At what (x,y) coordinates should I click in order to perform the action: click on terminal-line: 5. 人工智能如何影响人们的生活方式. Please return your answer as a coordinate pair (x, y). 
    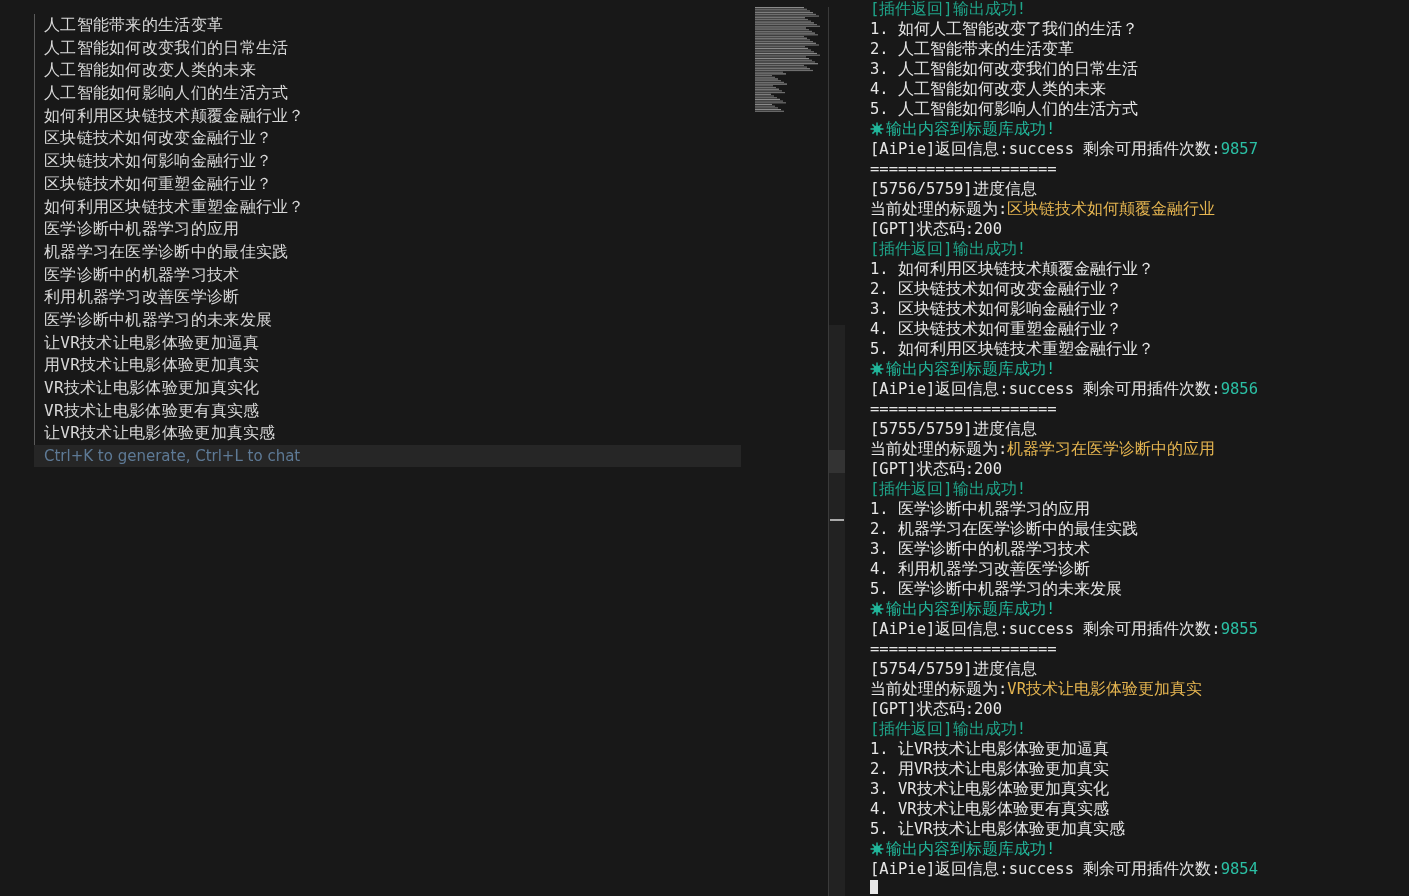
    Looking at the image, I should click on (1004, 109).